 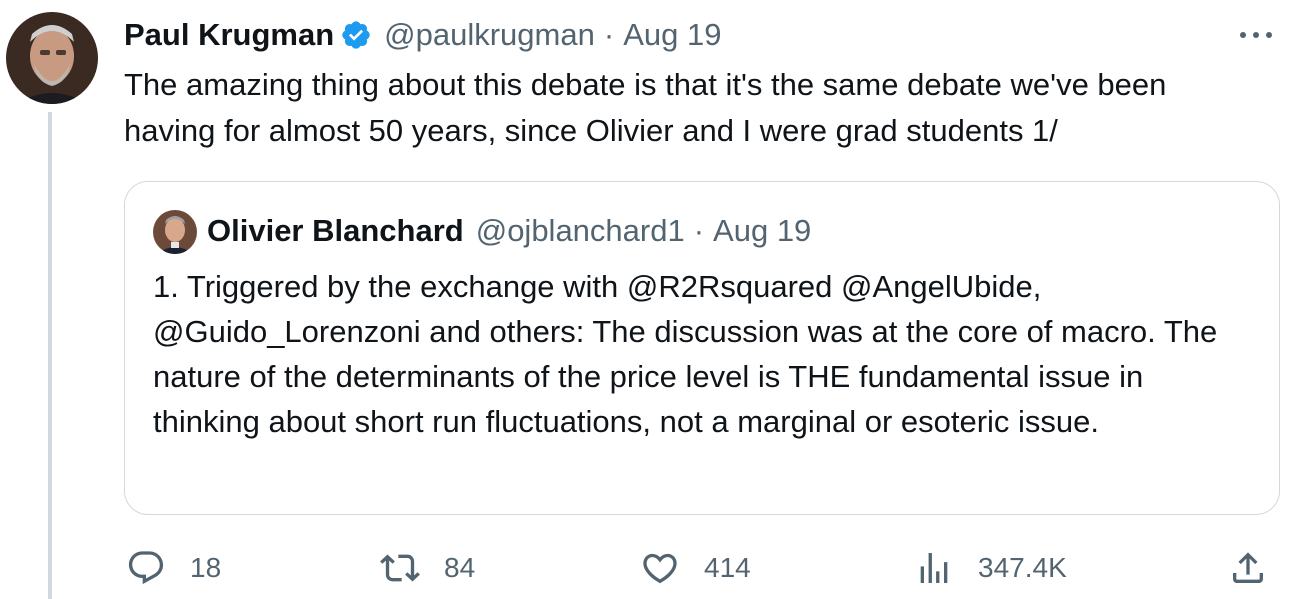 I want to click on views-icon, so click(x=934, y=568).